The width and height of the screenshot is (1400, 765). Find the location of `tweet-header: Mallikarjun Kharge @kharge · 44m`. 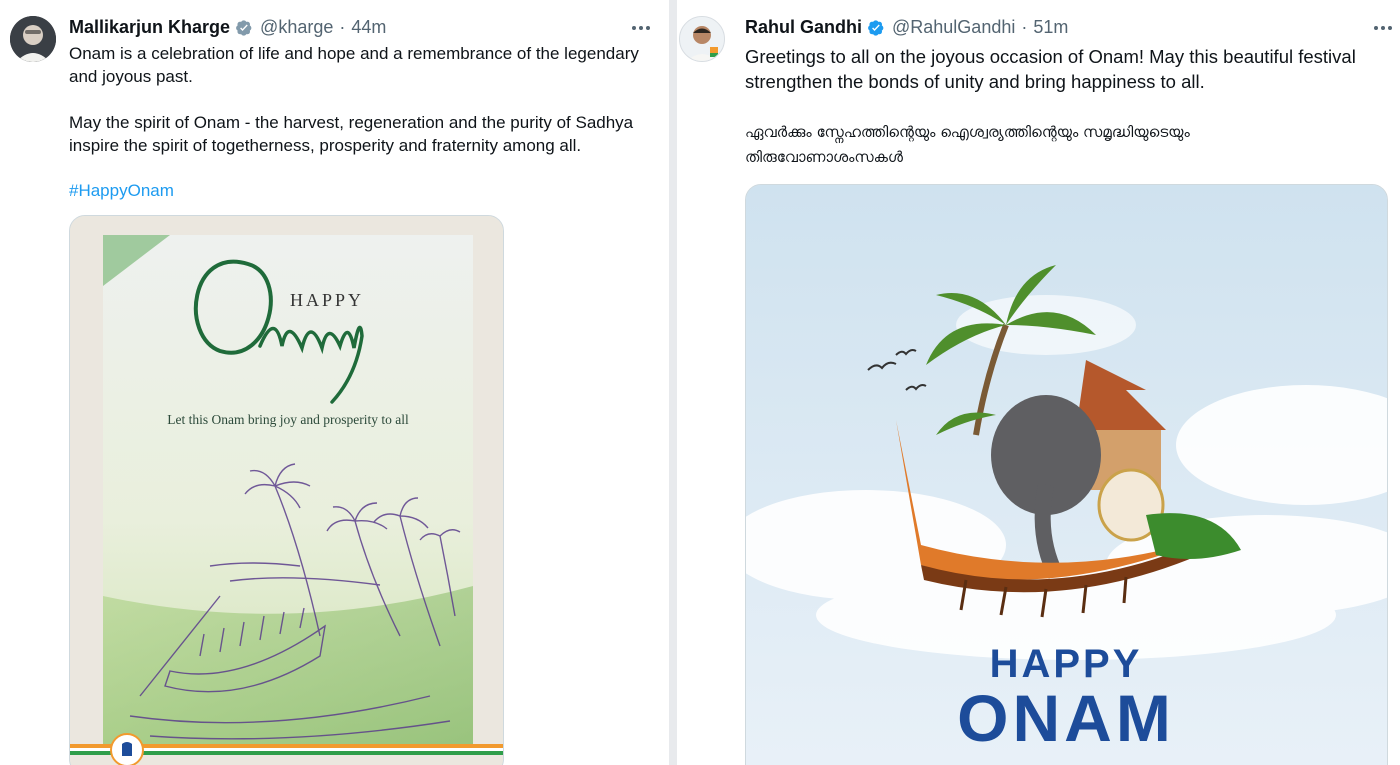

tweet-header: Mallikarjun Kharge @kharge · 44m is located at coordinates (227, 27).